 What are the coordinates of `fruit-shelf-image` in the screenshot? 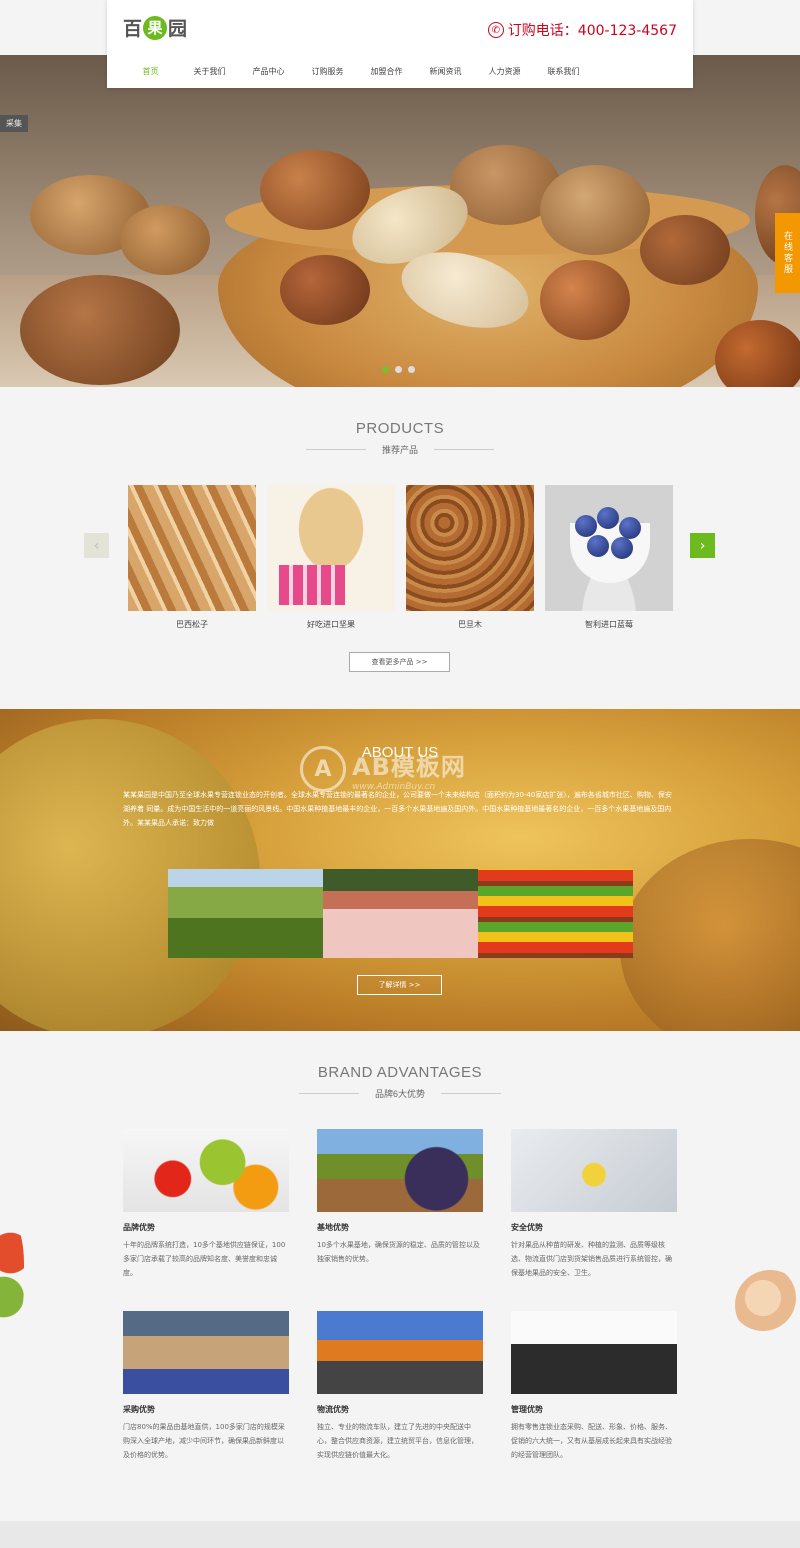 It's located at (555, 913).